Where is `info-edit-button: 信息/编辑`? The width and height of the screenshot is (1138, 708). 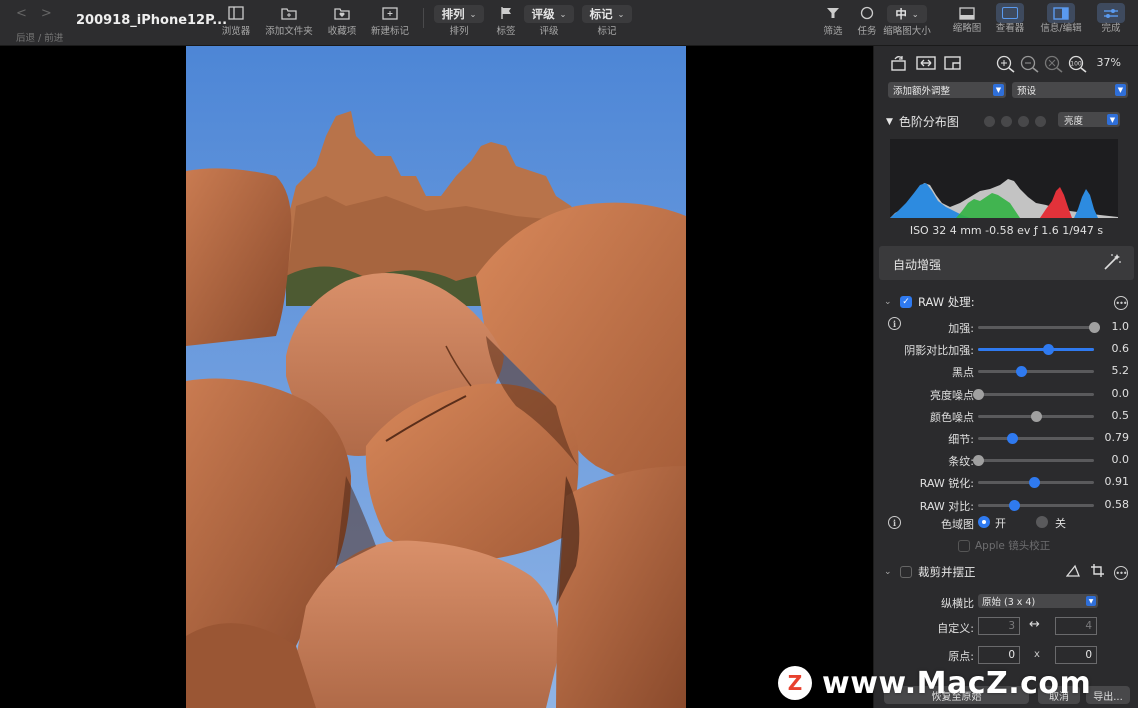
info-edit-button: 信息/编辑 is located at coordinates (1061, 23).